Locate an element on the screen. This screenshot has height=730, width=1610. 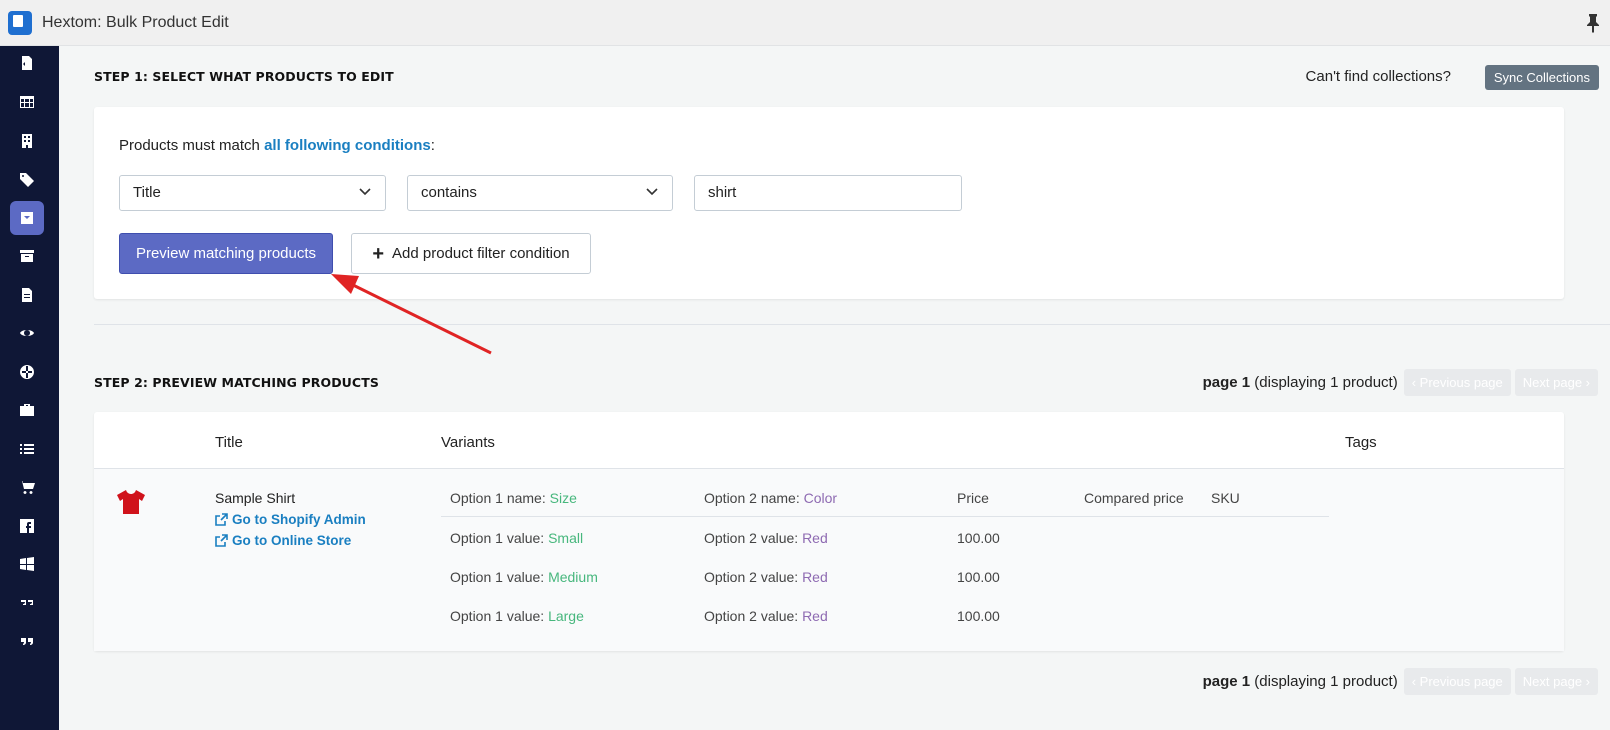
add-filter-label: Add product filter condition is located at coordinates (481, 253).